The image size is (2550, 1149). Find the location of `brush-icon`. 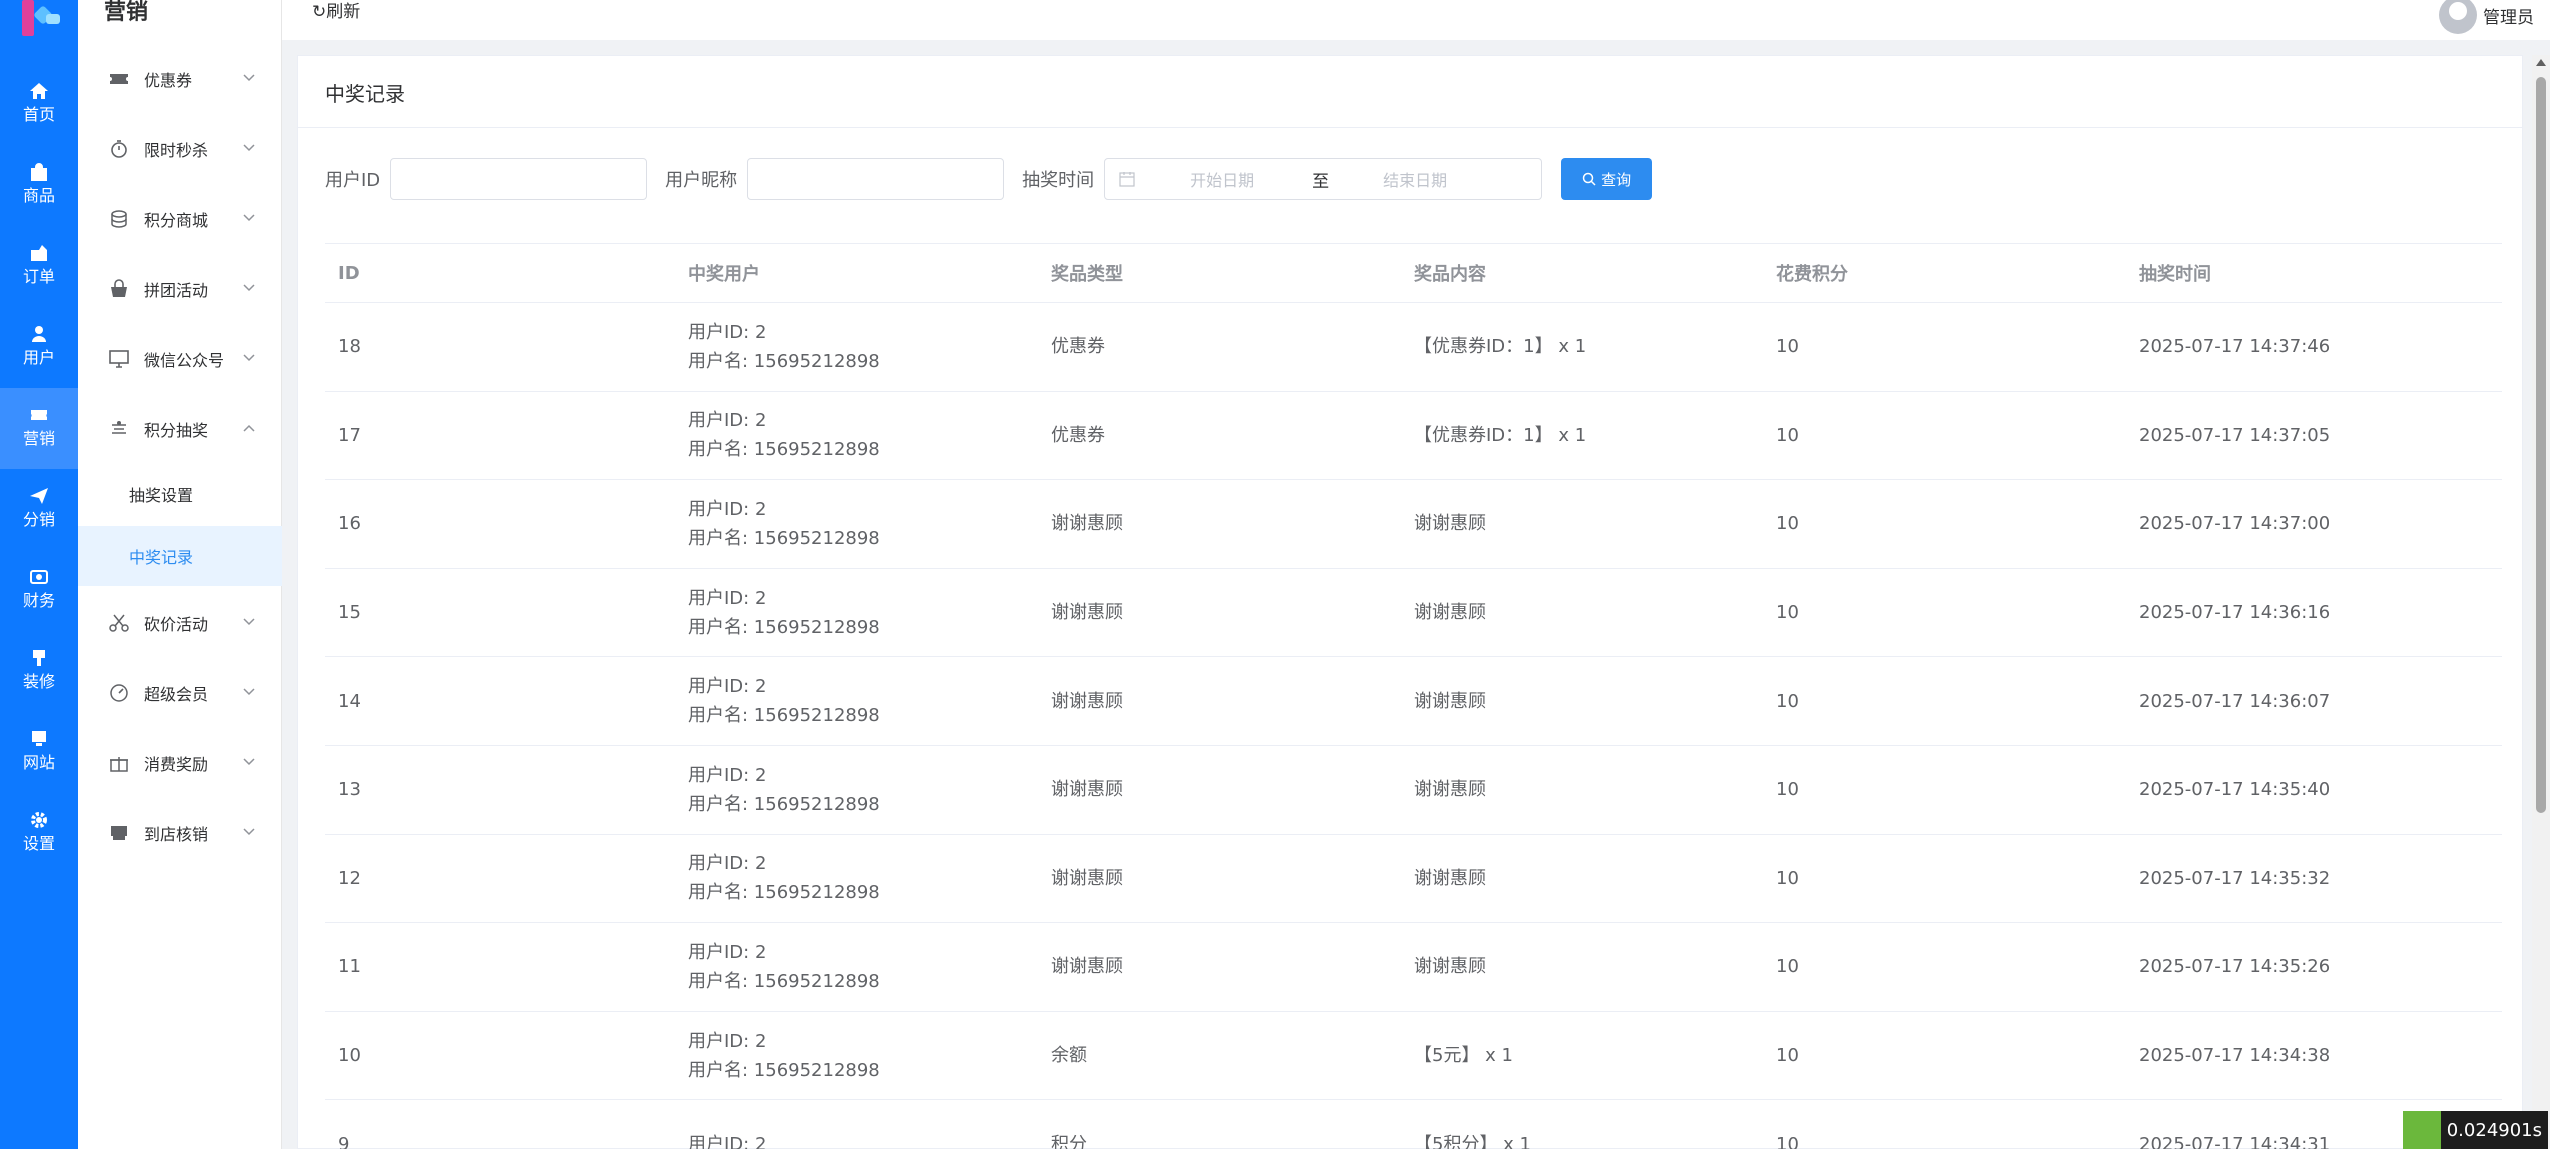

brush-icon is located at coordinates (39, 658).